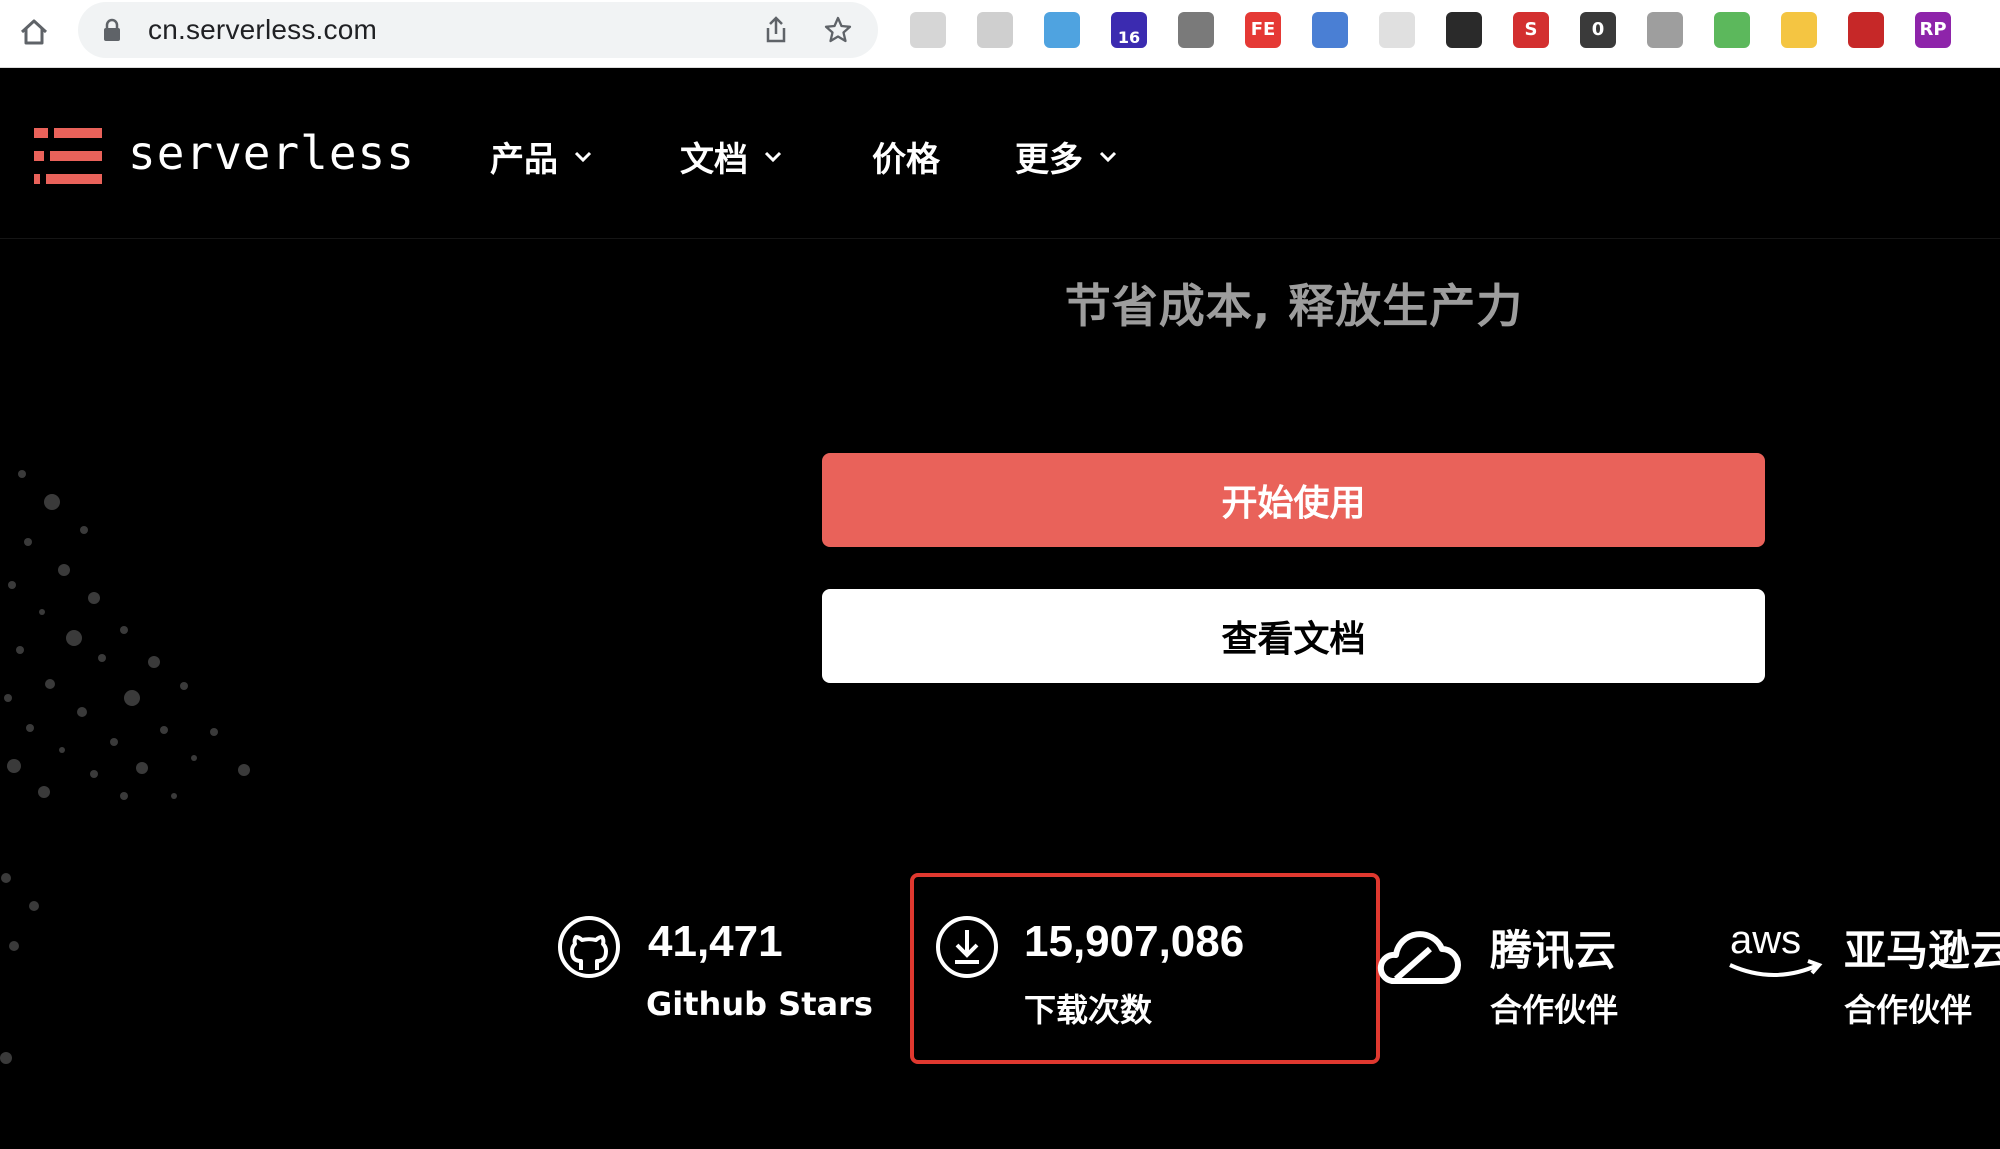  What do you see at coordinates (995, 30) in the screenshot?
I see `target-icon` at bounding box center [995, 30].